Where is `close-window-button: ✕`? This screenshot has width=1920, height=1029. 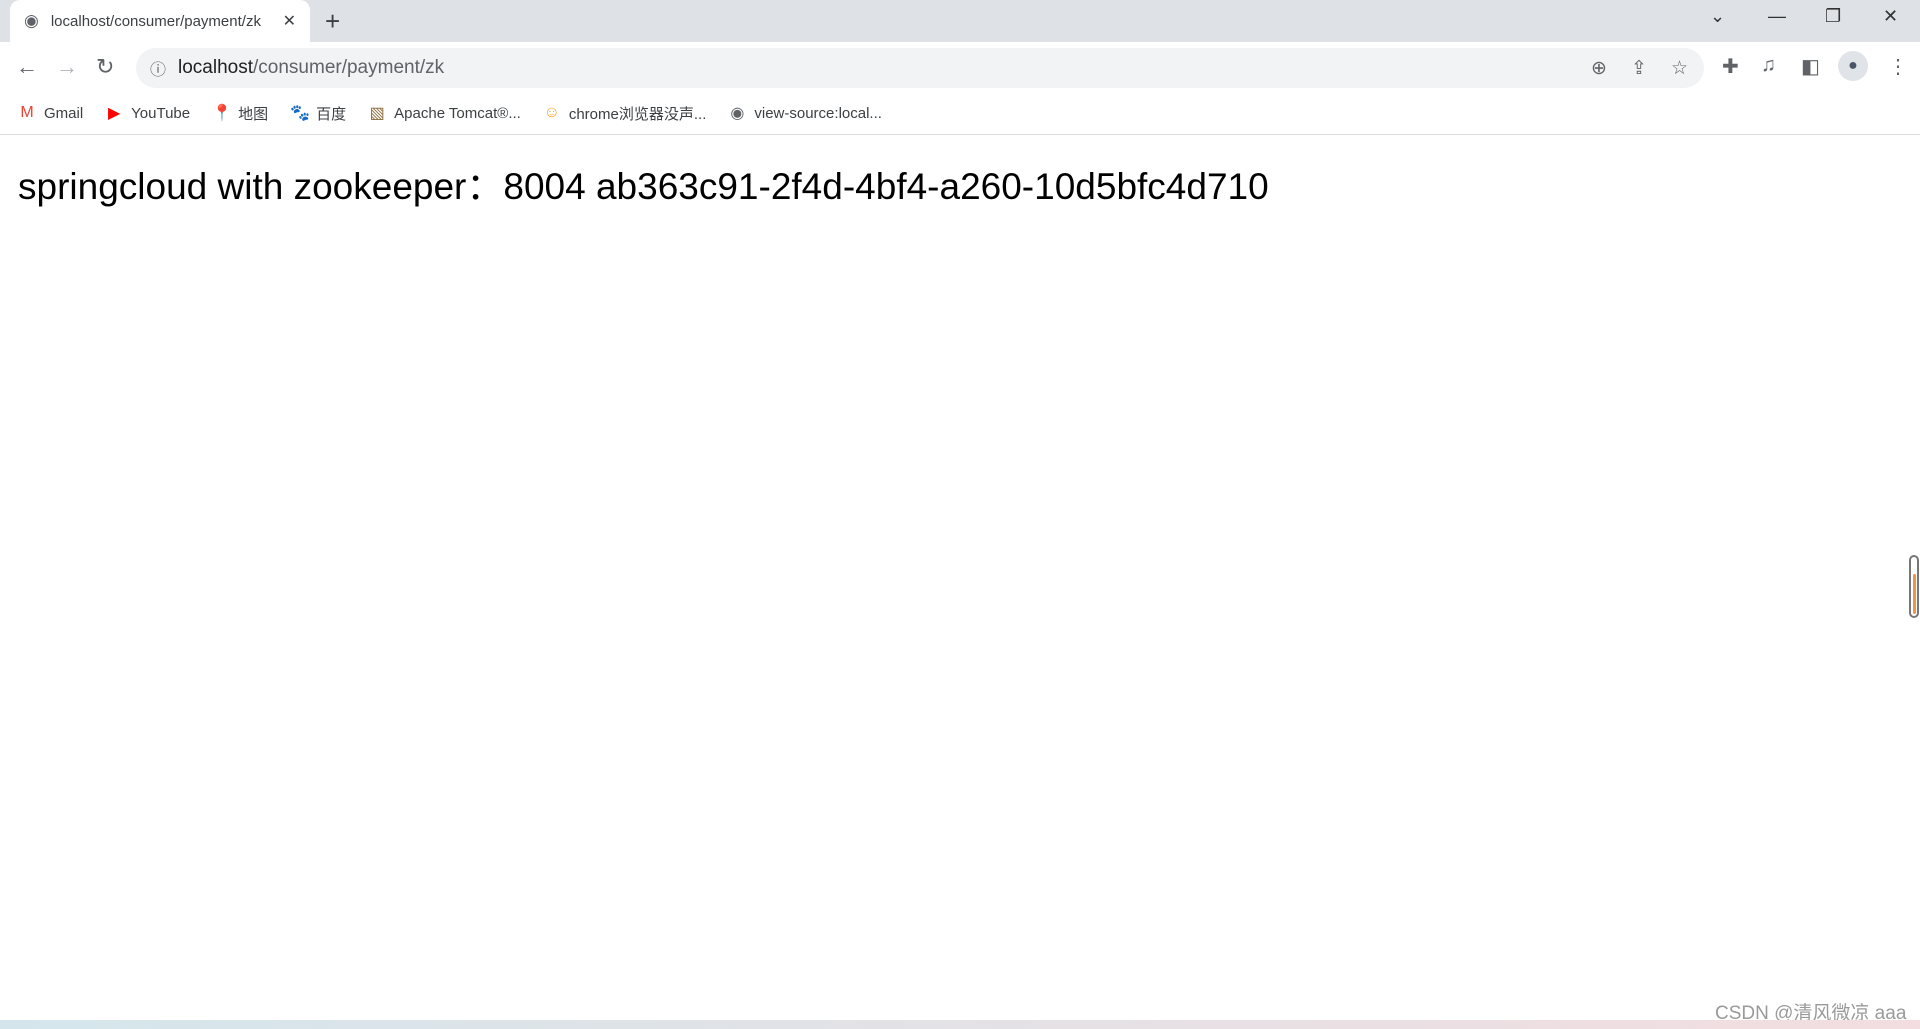
close-window-button: ✕ is located at coordinates (1890, 16).